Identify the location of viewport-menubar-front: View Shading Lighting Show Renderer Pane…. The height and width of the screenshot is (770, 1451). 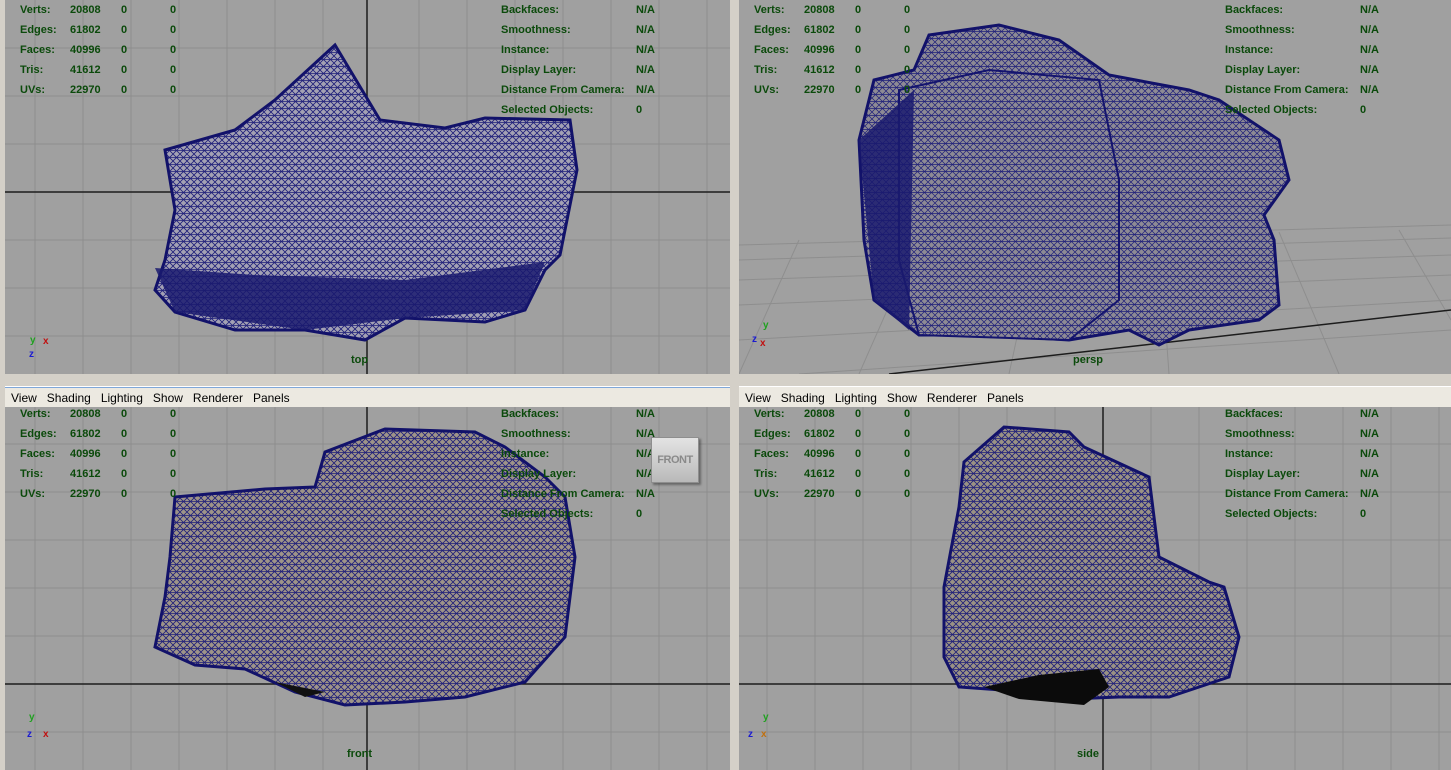
(367, 397).